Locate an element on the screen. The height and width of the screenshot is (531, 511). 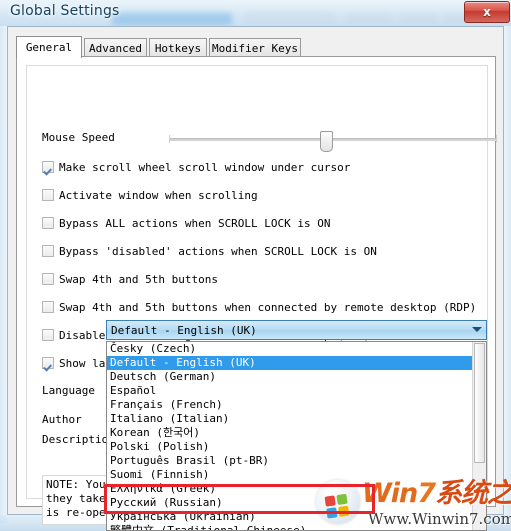
checkbox-swap-buttons is located at coordinates (48, 279).